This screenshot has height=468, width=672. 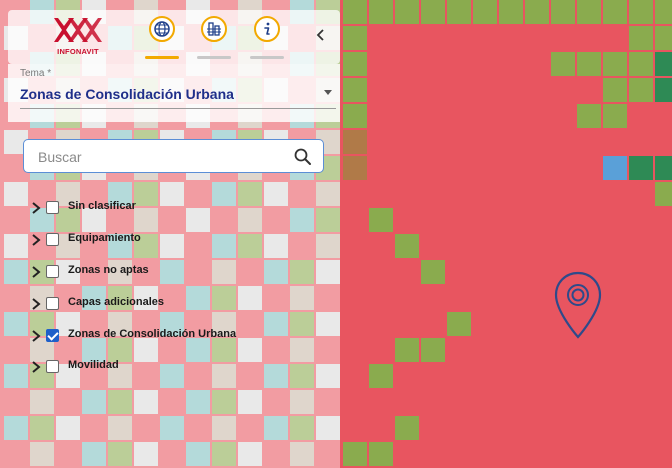 What do you see at coordinates (162, 29) in the screenshot?
I see `layers-tool-button` at bounding box center [162, 29].